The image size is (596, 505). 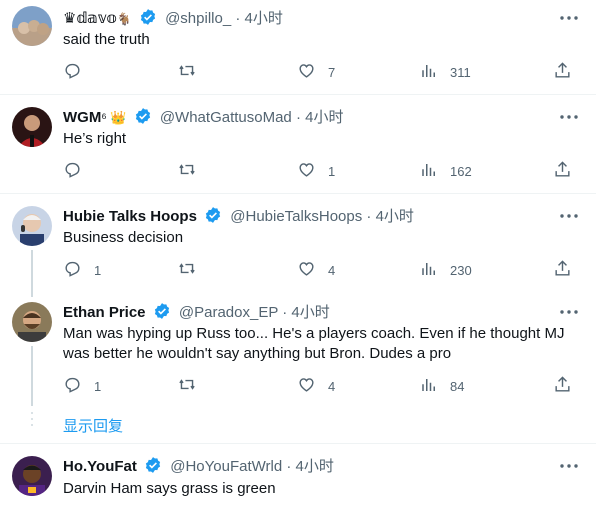 I want to click on view-count: 162, so click(x=461, y=171).